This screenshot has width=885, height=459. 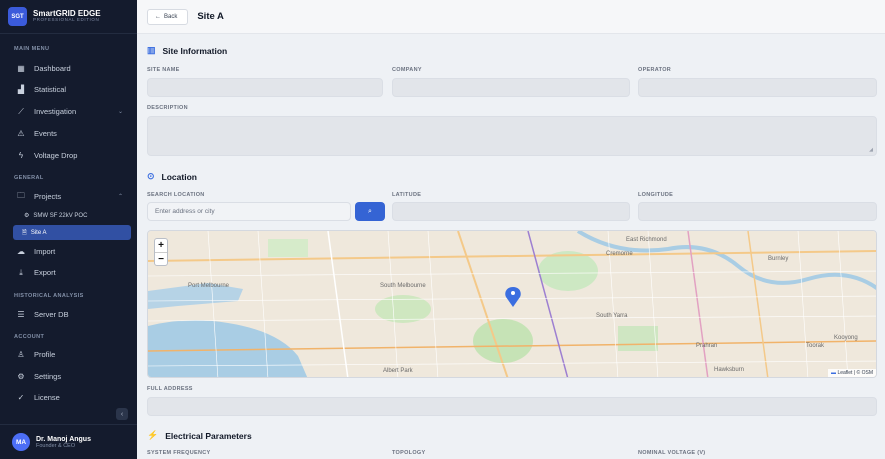 I want to click on longitude-field, so click(x=757, y=211).